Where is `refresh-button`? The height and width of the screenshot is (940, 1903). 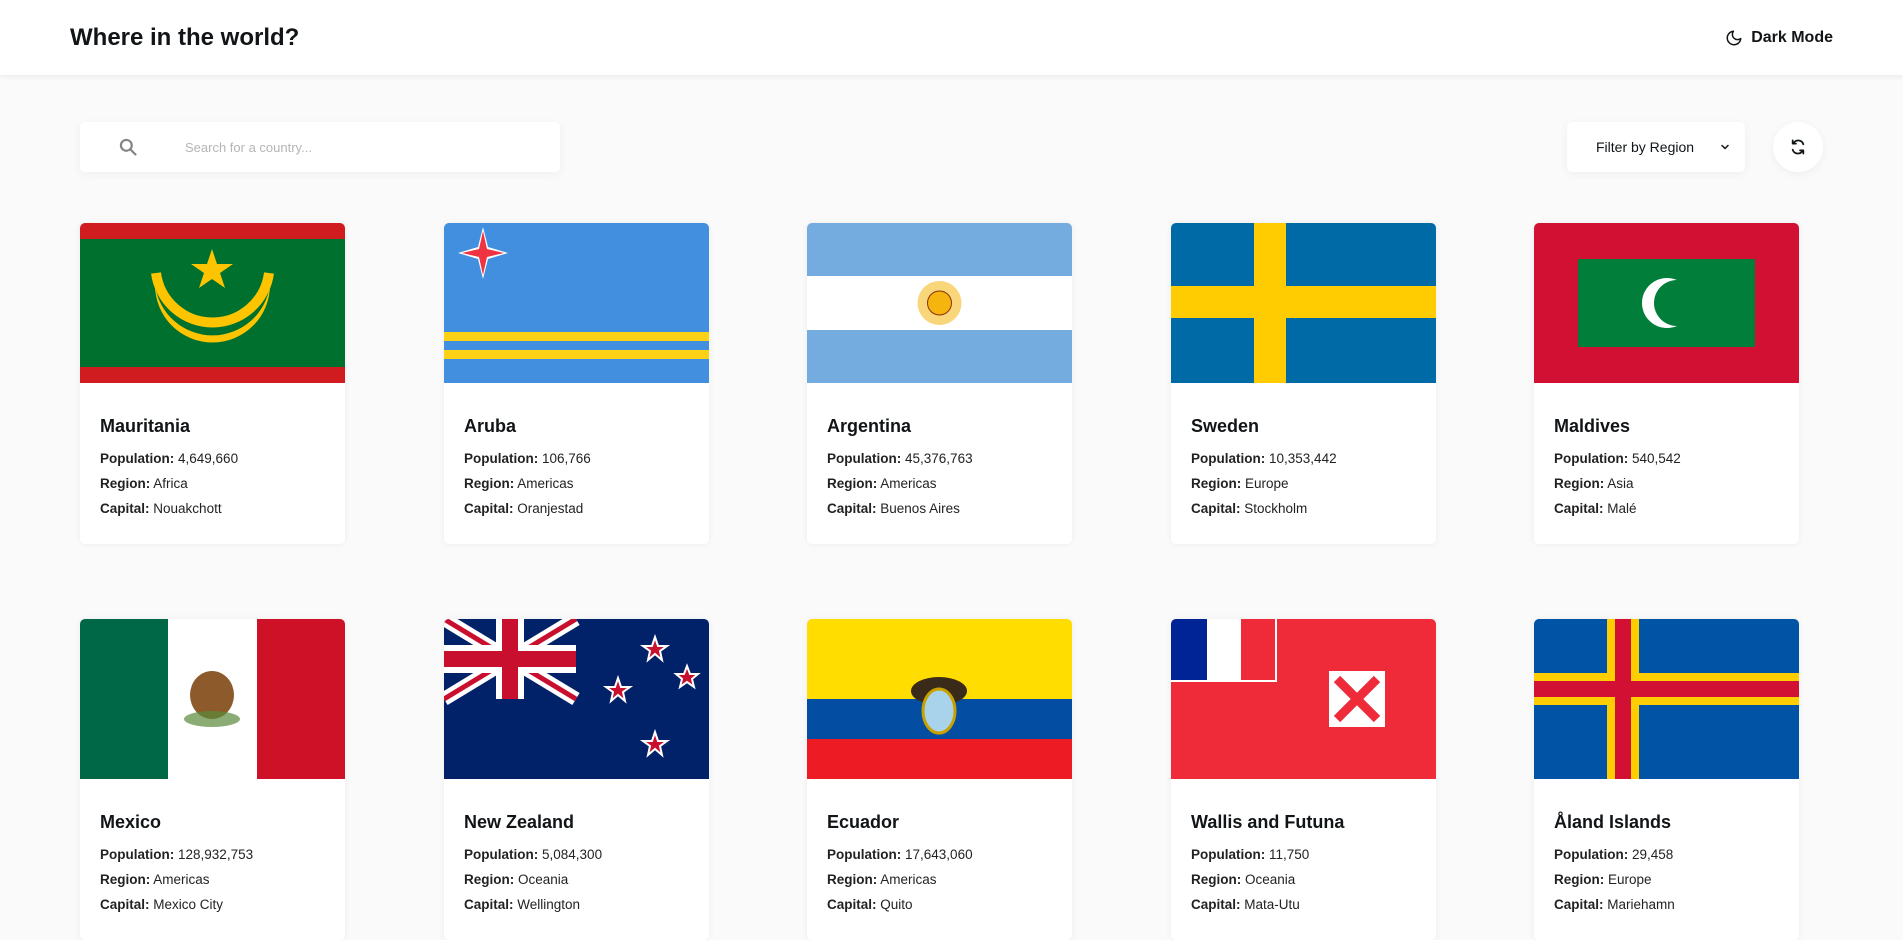 refresh-button is located at coordinates (1798, 147).